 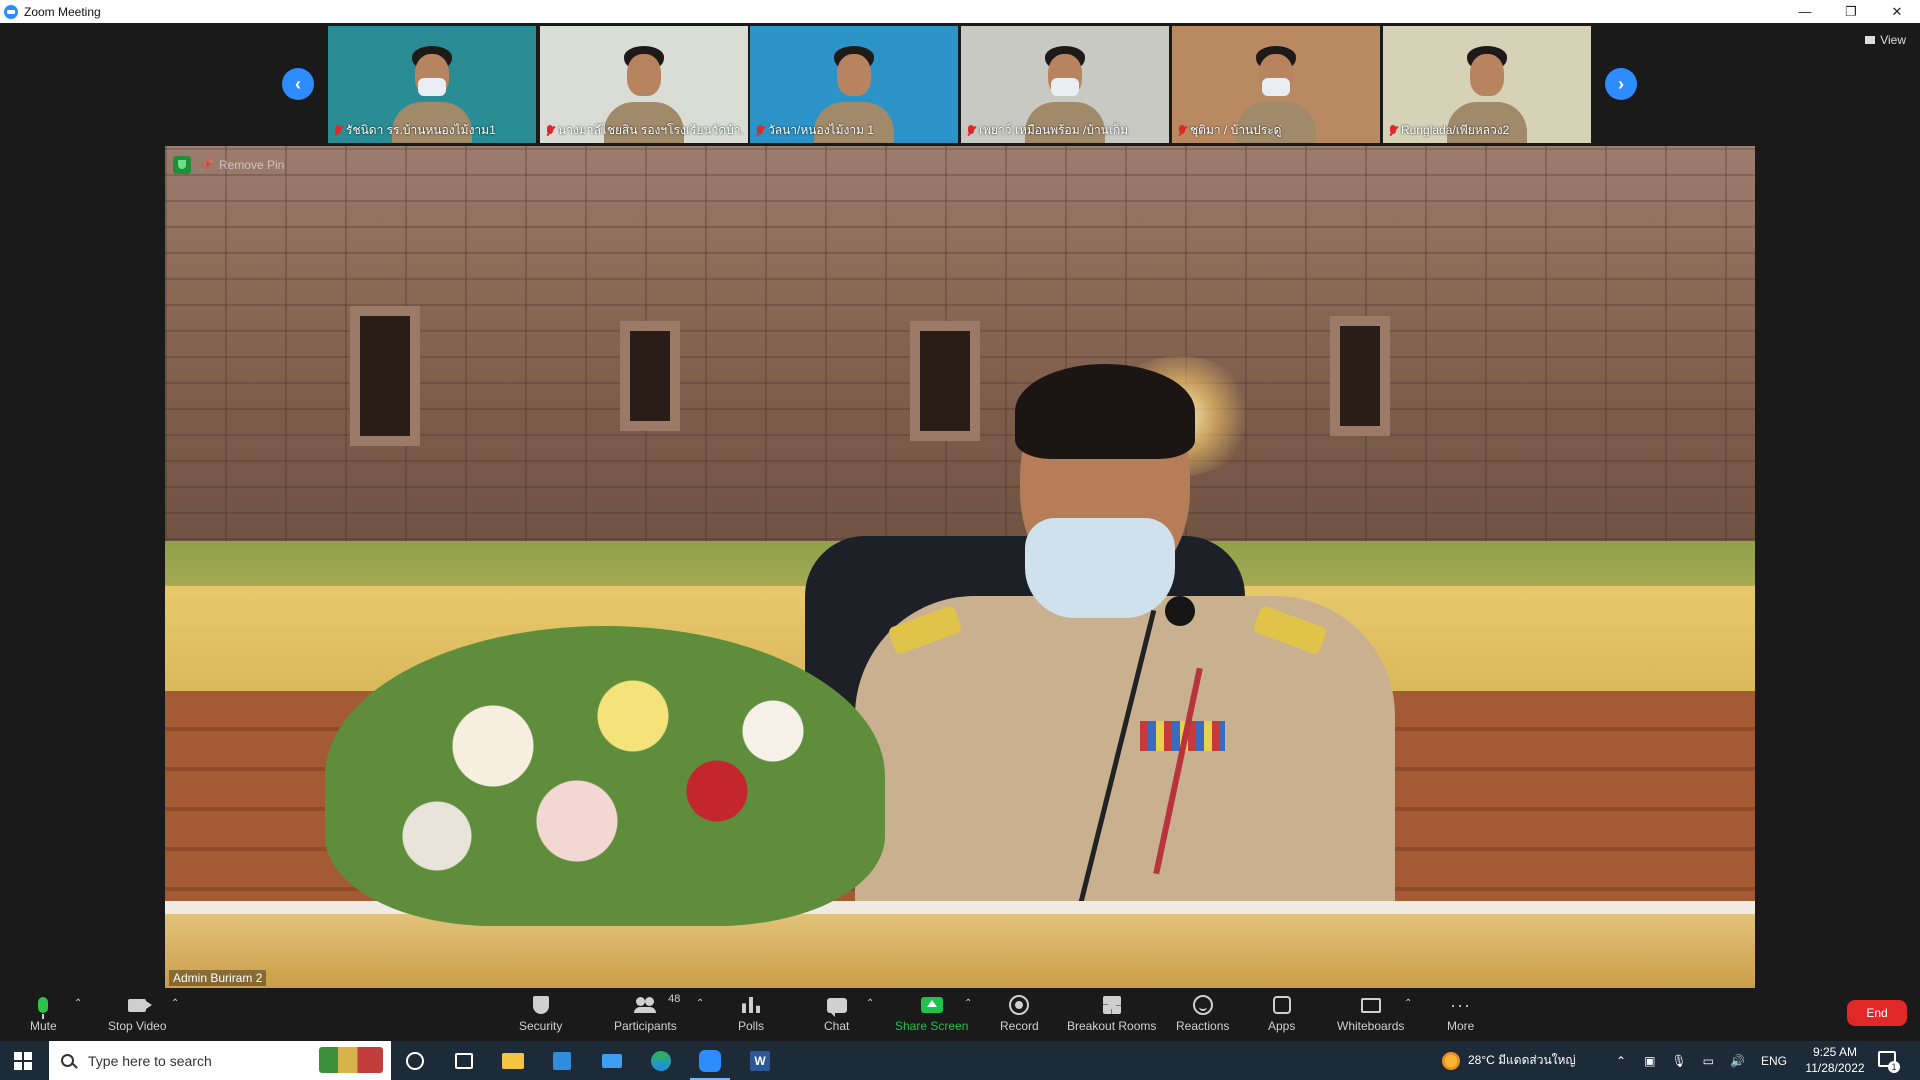 What do you see at coordinates (1805, 11) in the screenshot?
I see `minimize-button: —` at bounding box center [1805, 11].